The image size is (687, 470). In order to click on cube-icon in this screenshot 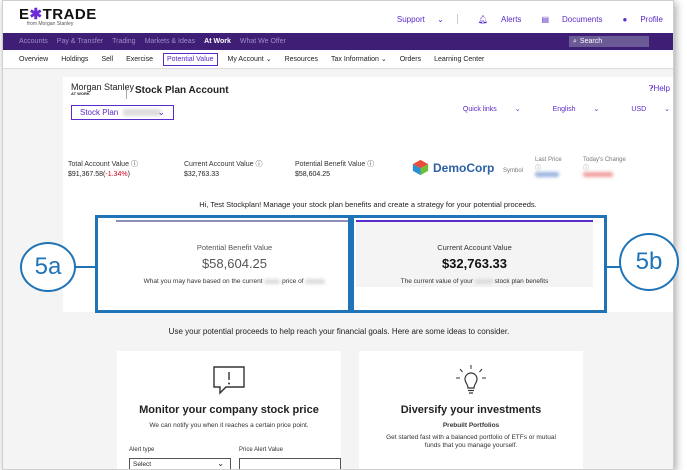, I will do `click(420, 167)`.